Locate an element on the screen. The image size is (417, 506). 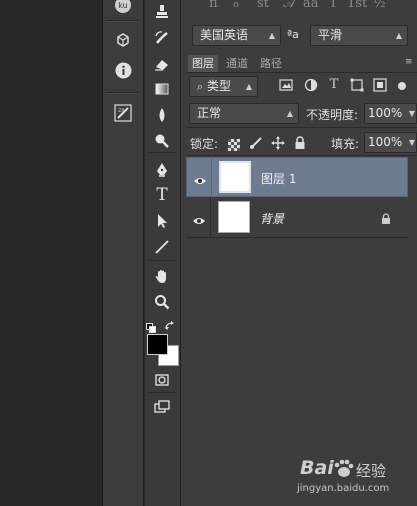
glyph-ordinal: T is located at coordinates (333, 5).